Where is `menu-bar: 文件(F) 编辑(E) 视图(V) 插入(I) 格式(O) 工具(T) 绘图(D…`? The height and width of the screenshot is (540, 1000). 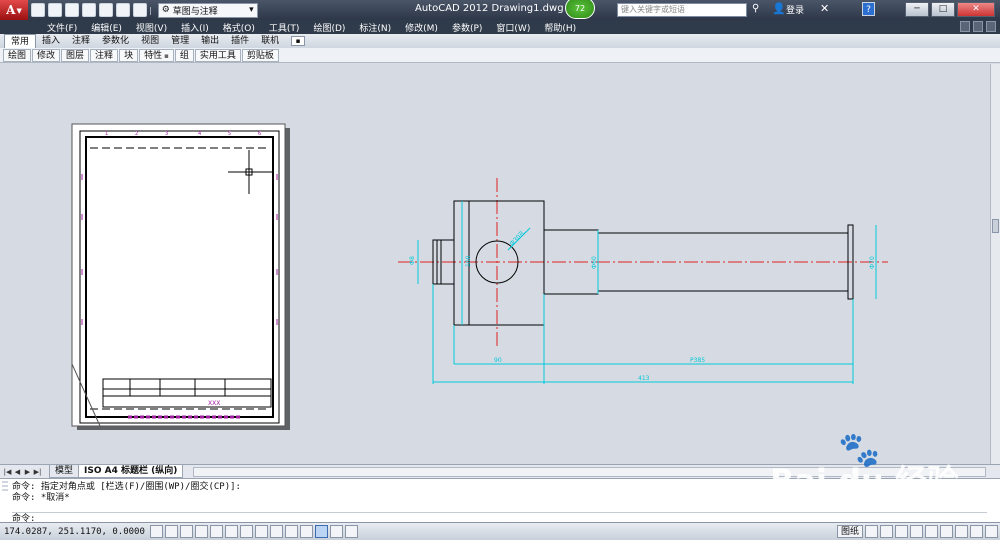
menu-bar: 文件(F) 编辑(E) 视图(V) 插入(I) 格式(O) 工具(T) 绘图(D… is located at coordinates (500, 27).